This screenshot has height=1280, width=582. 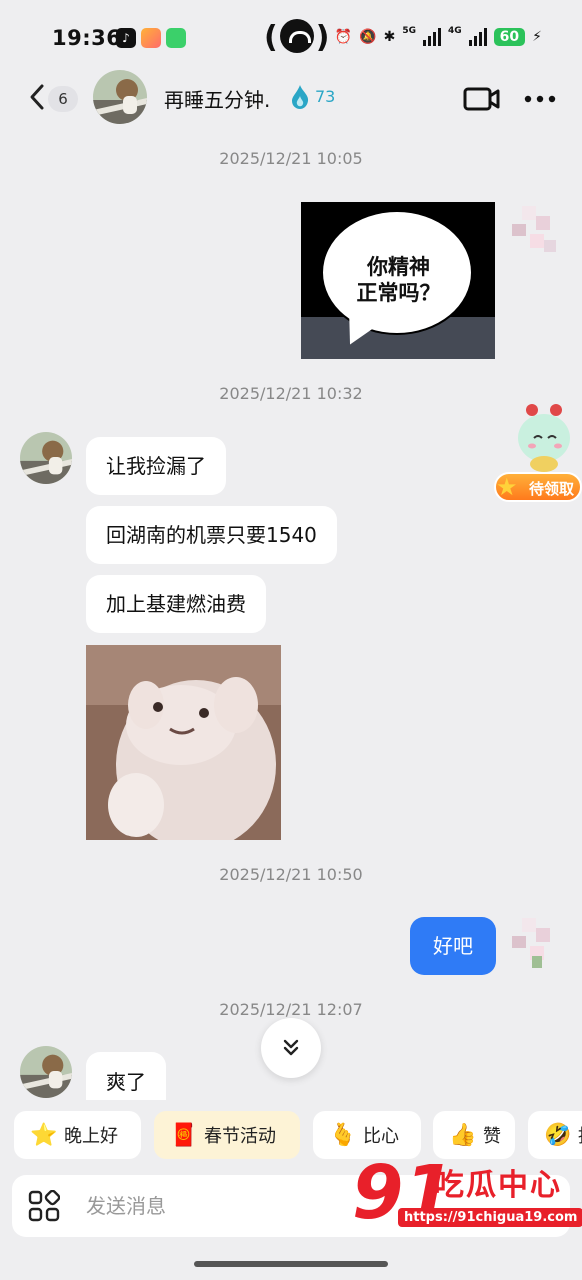 What do you see at coordinates (453, 946) in the screenshot?
I see `sent-message: 好吧` at bounding box center [453, 946].